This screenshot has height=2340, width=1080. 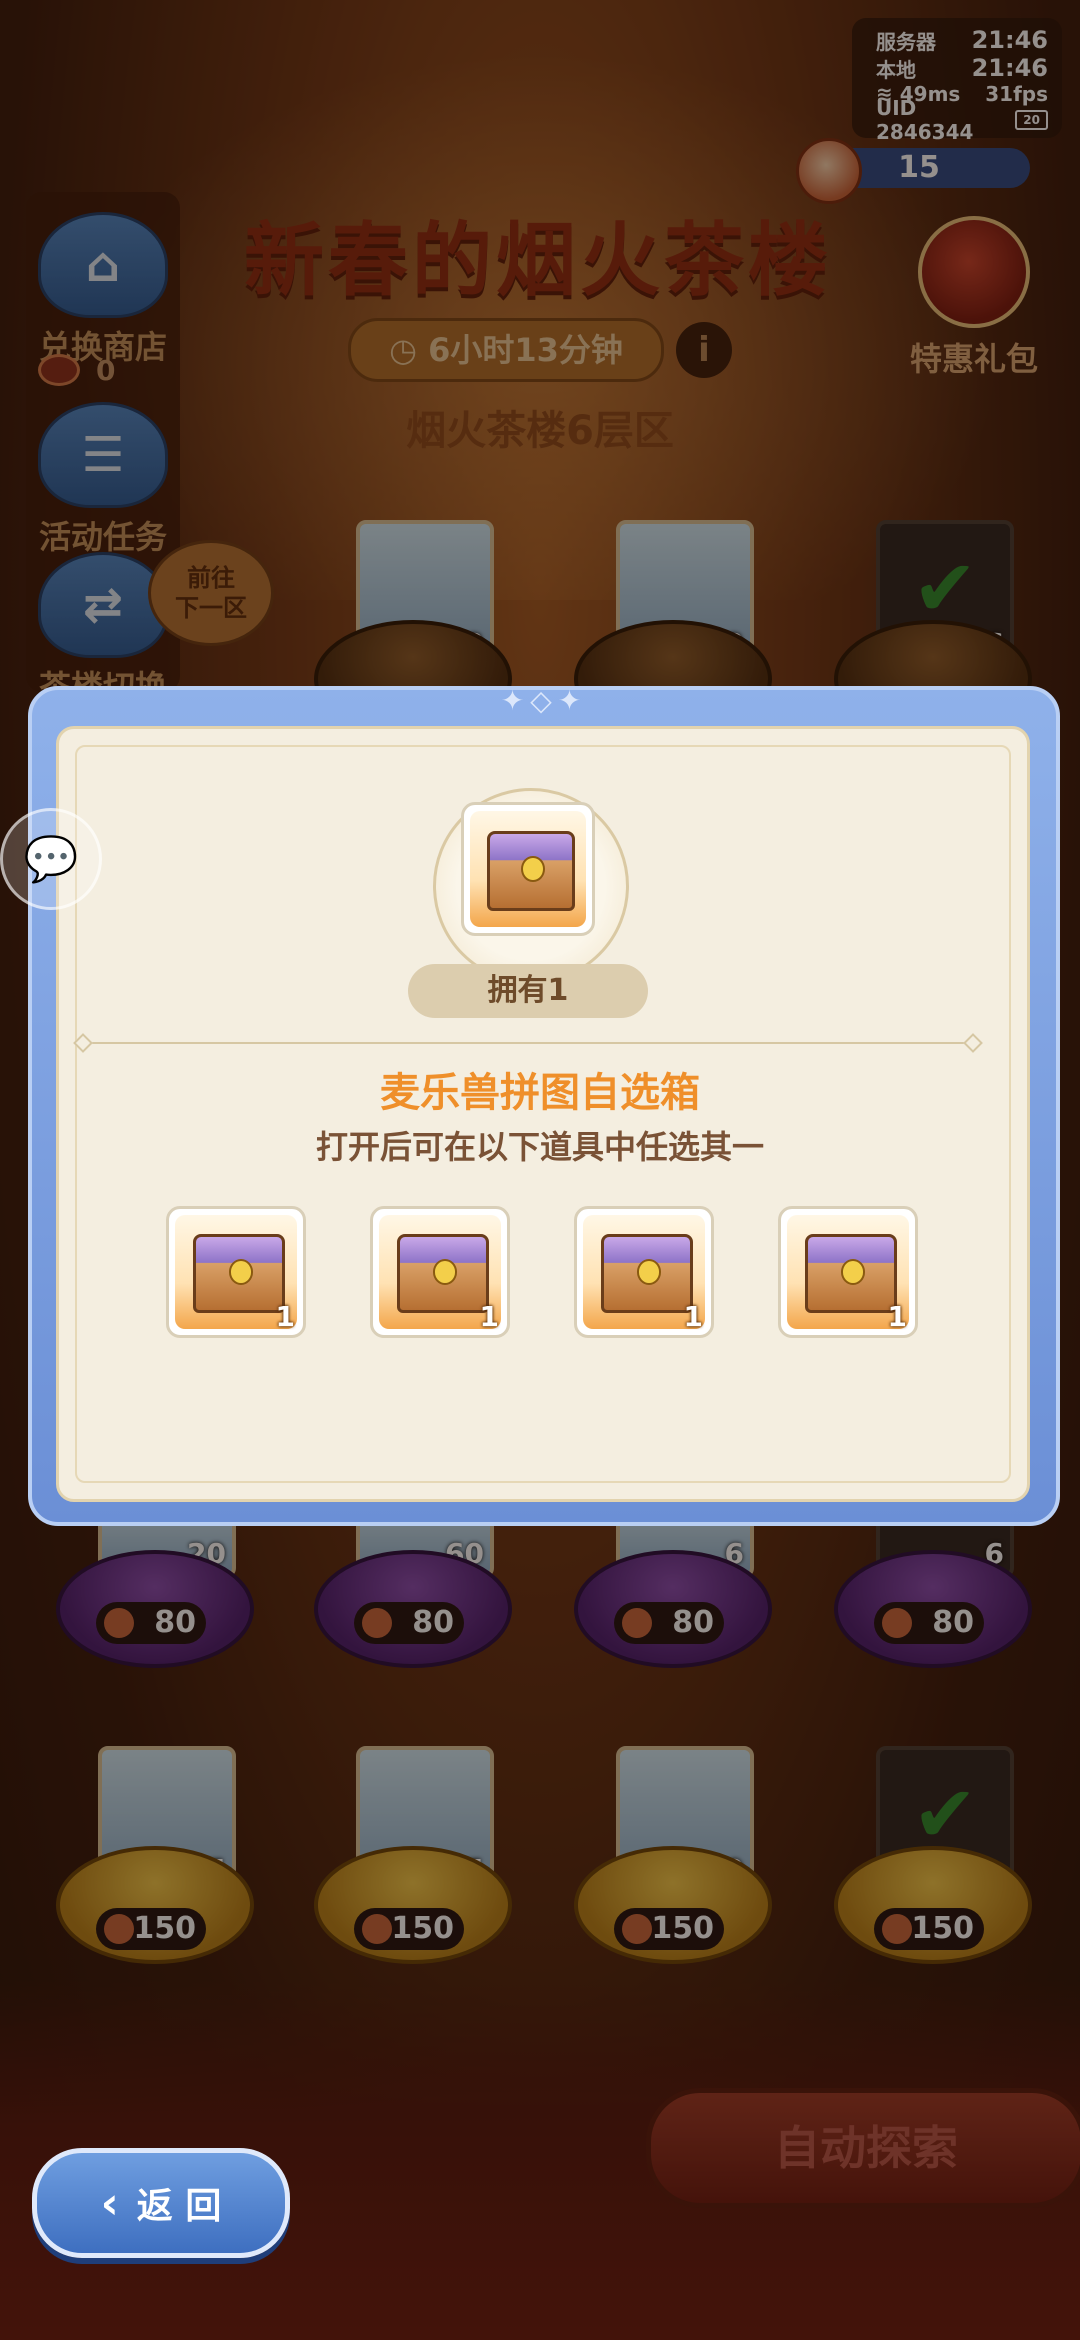 I want to click on chat-icon: 💬, so click(x=51, y=859).